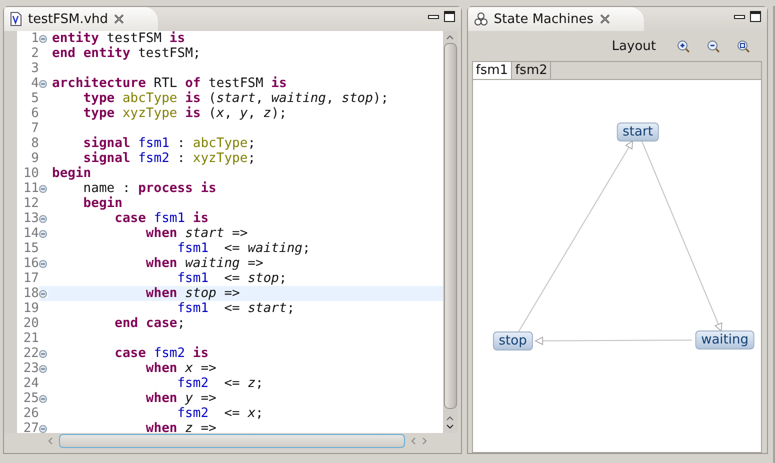 Image resolution: width=775 pixels, height=463 pixels. What do you see at coordinates (180, 427) in the screenshot?
I see `code-line: when z =>` at bounding box center [180, 427].